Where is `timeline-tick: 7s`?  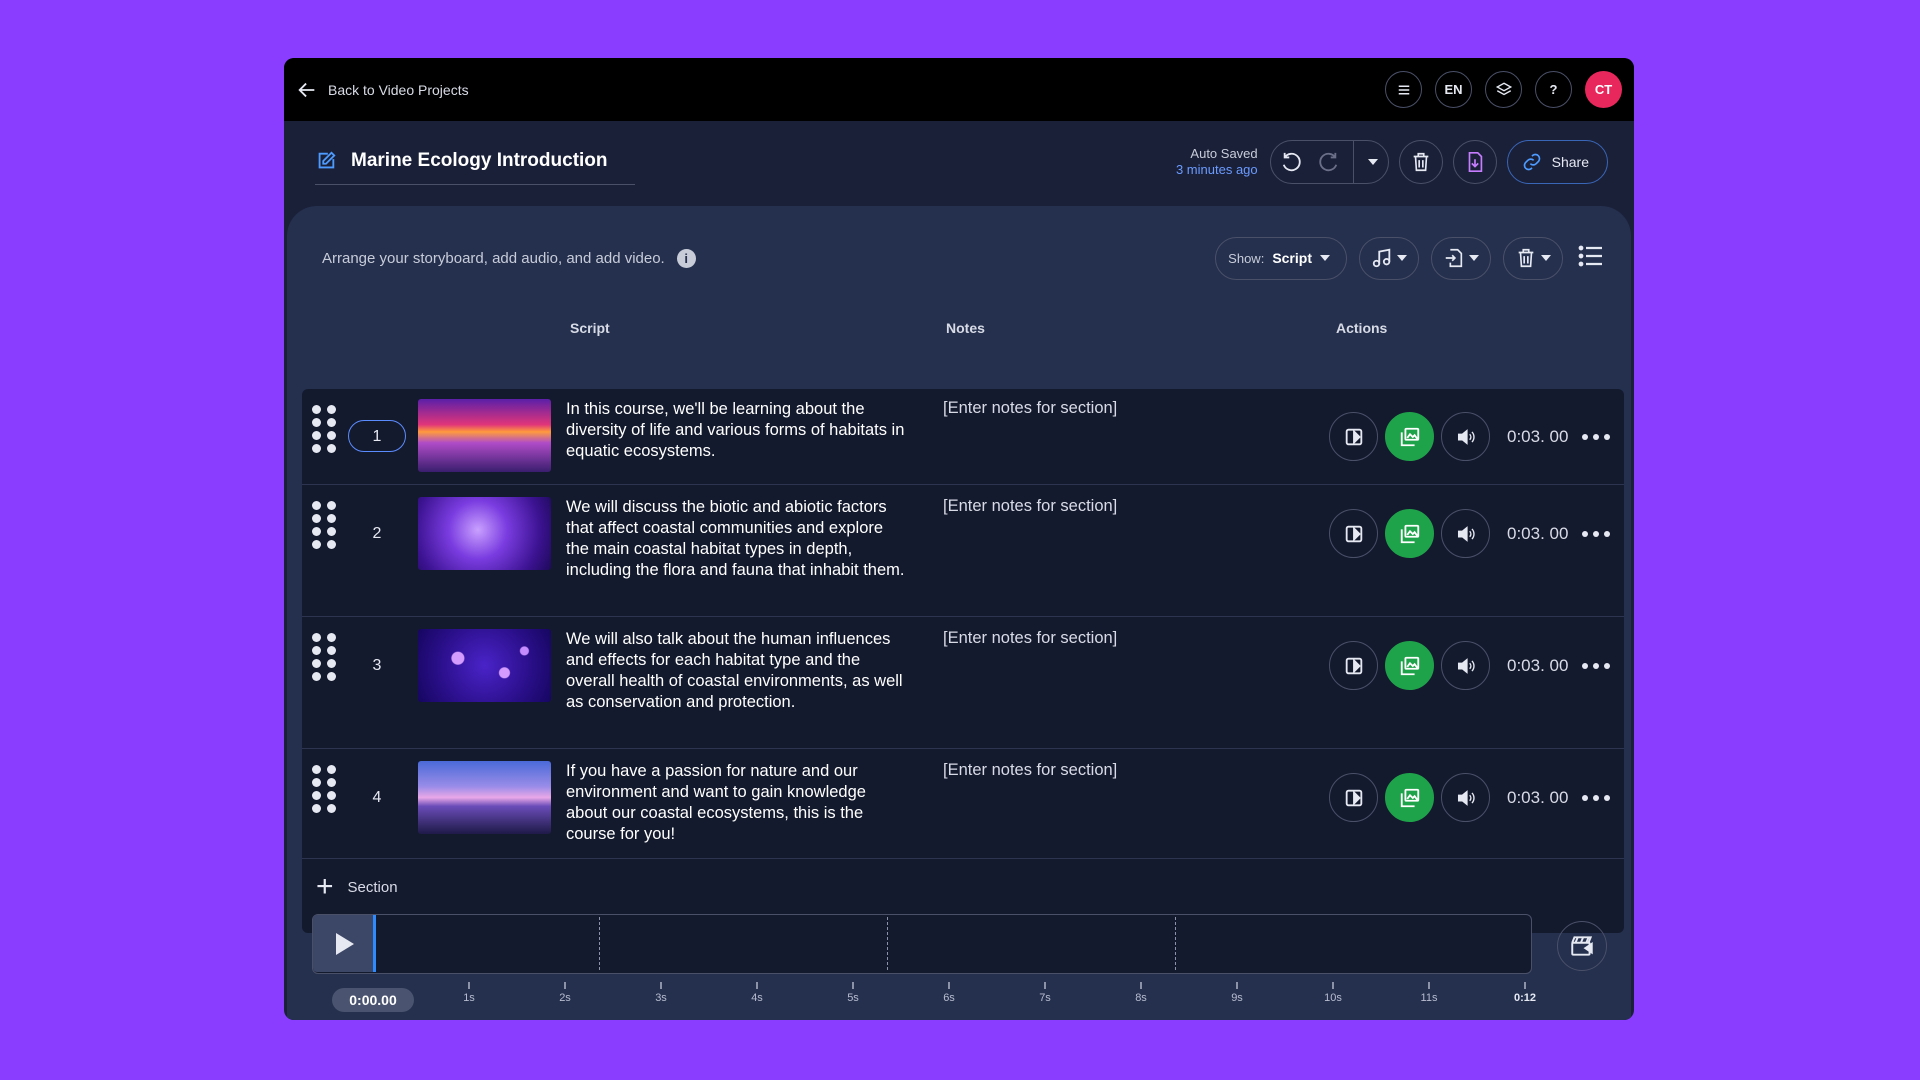
timeline-tick: 7s is located at coordinates (1045, 993).